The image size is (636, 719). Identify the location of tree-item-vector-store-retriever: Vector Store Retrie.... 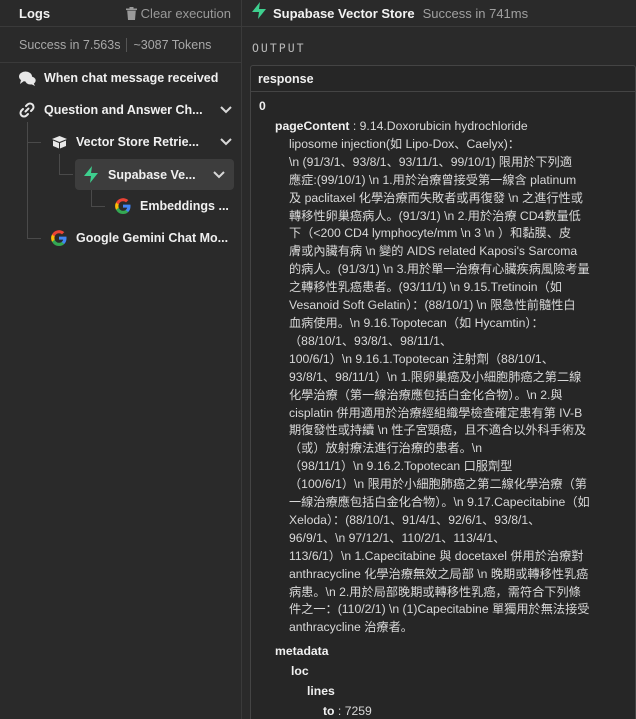
(141, 142).